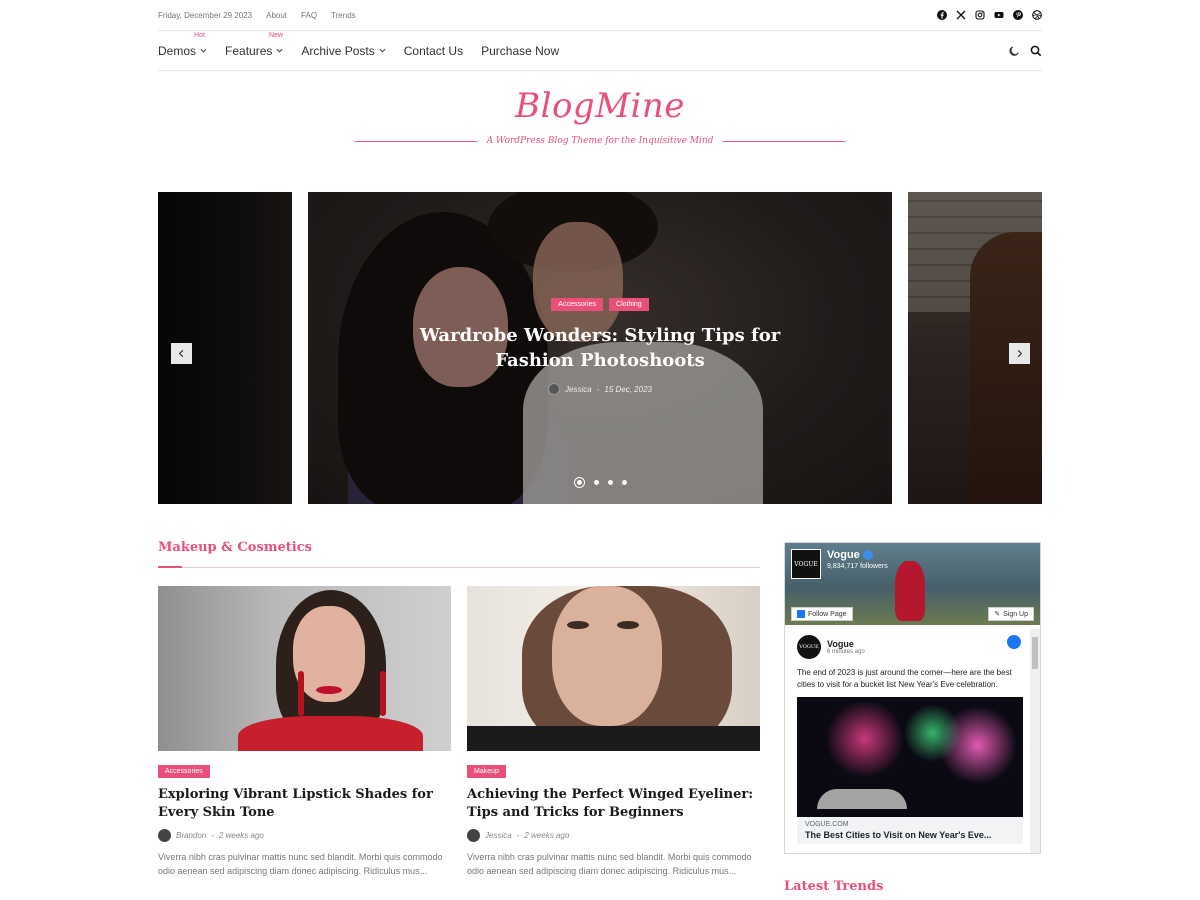 Image resolution: width=1200 pixels, height=900 pixels. I want to click on nav-item-features: New Features, so click(254, 45).